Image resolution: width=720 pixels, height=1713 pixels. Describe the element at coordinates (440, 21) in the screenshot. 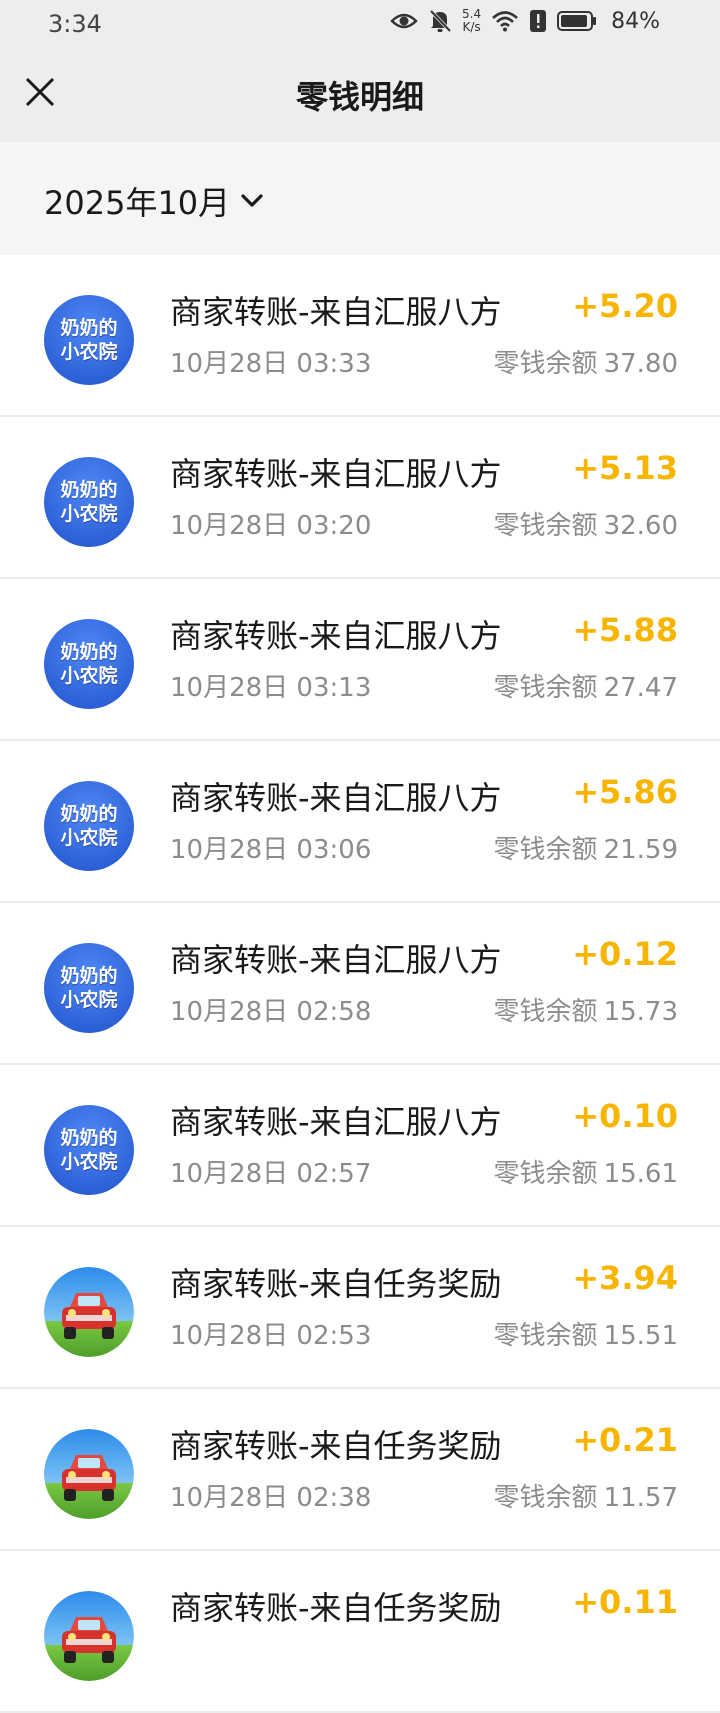

I see `bell-muted-icon` at that location.